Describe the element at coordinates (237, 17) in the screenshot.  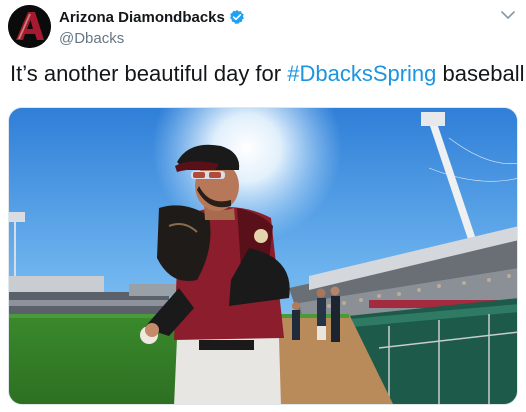
I see `verified-badge-icon` at that location.